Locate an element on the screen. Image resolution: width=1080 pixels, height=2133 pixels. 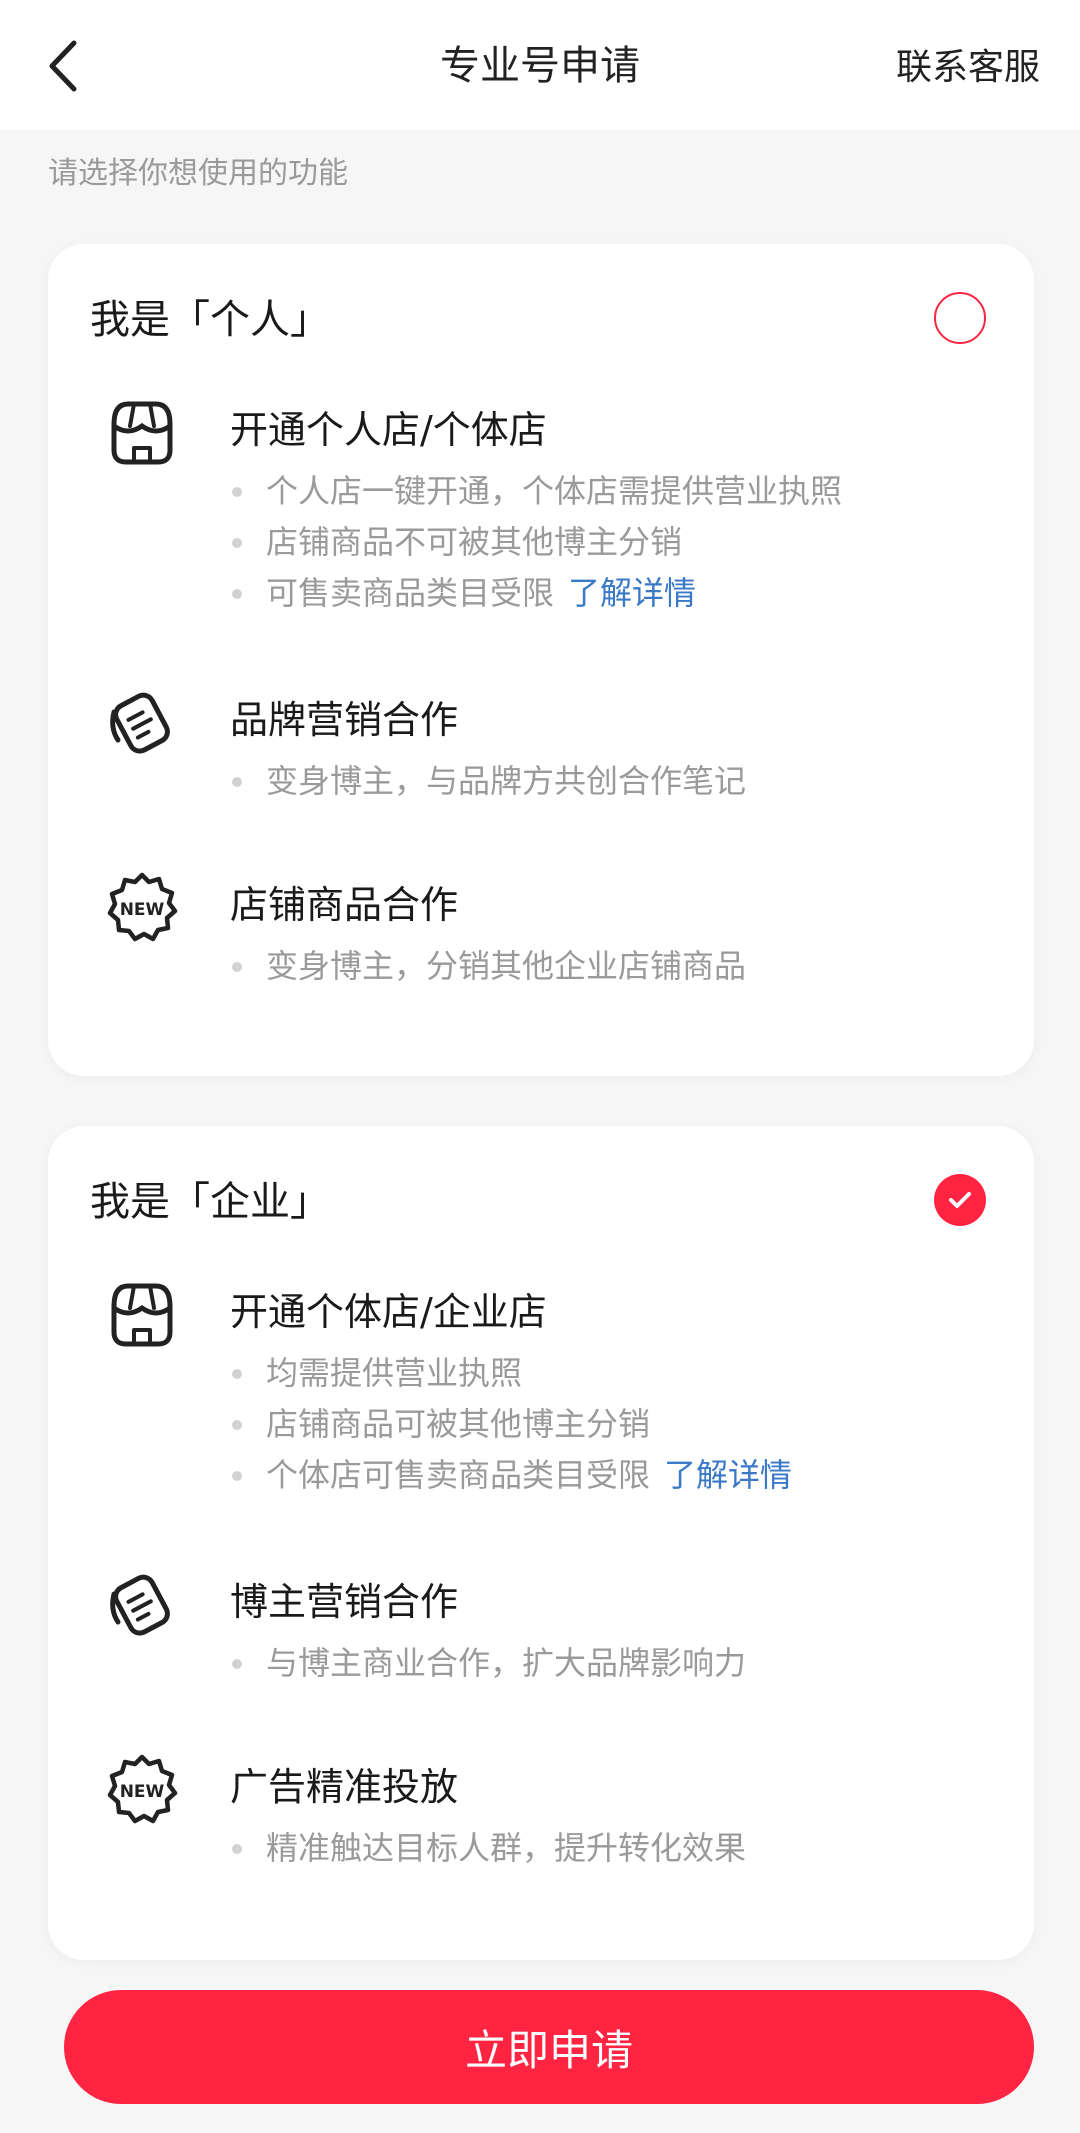
feature-title: 品牌营销合作 is located at coordinates (344, 720).